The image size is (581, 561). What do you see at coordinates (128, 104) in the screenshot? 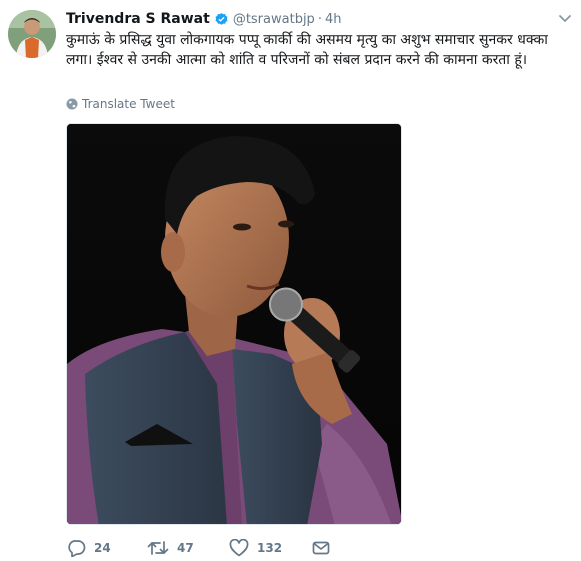
I see `translate-tweet-label: Translate Tweet` at bounding box center [128, 104].